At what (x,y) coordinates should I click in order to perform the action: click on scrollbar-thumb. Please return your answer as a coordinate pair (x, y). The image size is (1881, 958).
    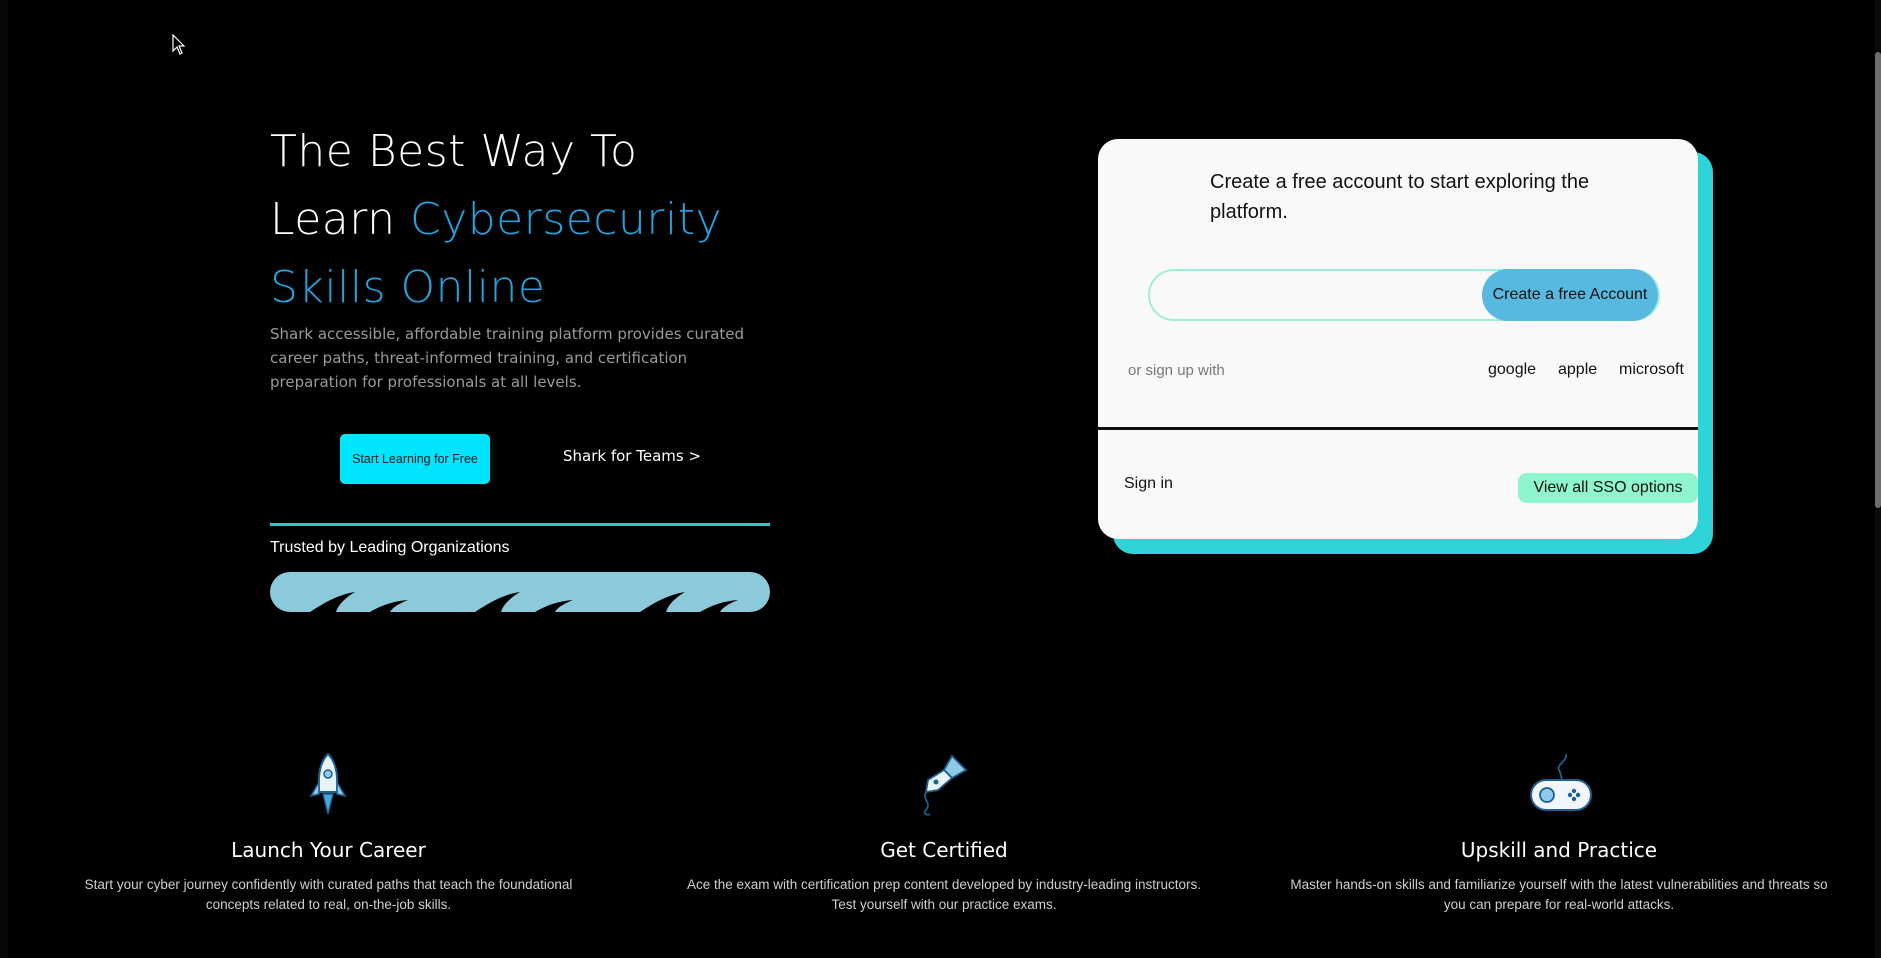
    Looking at the image, I should click on (1878, 280).